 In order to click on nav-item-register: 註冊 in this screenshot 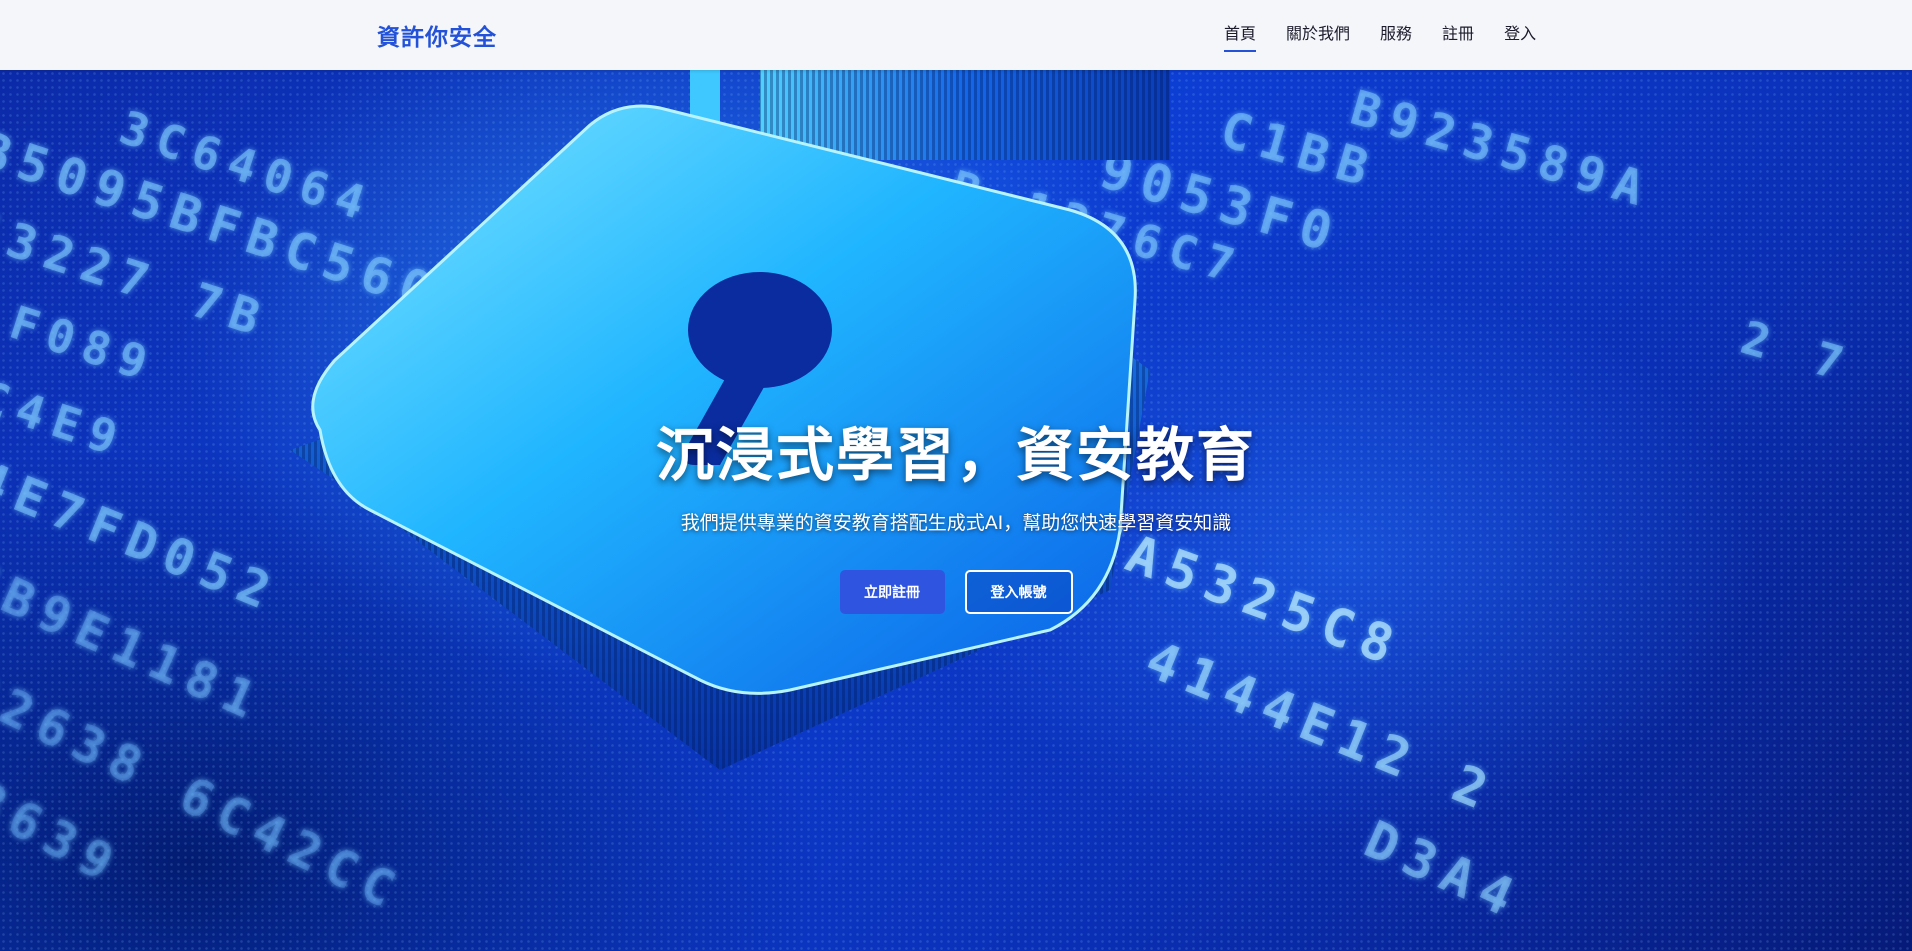, I will do `click(1458, 35)`.